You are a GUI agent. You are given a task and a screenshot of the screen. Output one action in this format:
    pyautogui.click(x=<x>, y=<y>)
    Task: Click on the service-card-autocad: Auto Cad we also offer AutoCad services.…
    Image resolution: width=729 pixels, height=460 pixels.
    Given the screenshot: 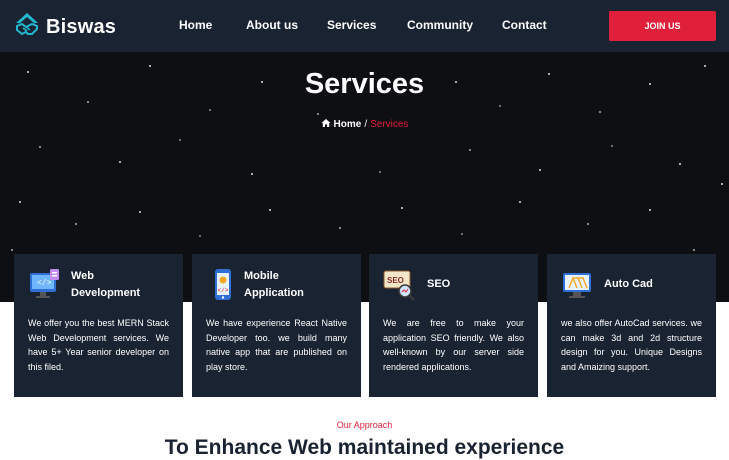 What is the action you would take?
    pyautogui.click(x=631, y=325)
    